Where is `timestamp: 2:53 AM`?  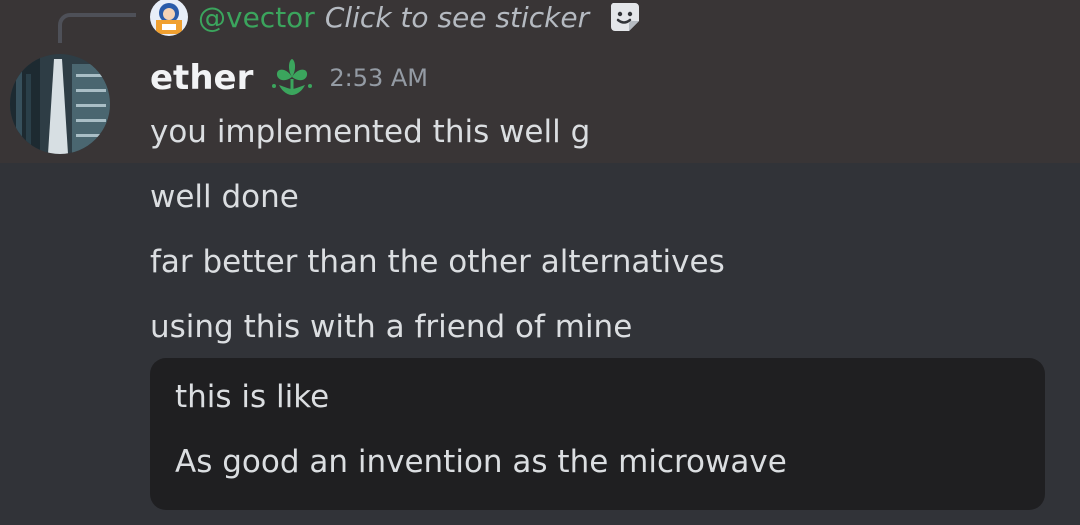
timestamp: 2:53 AM is located at coordinates (378, 78).